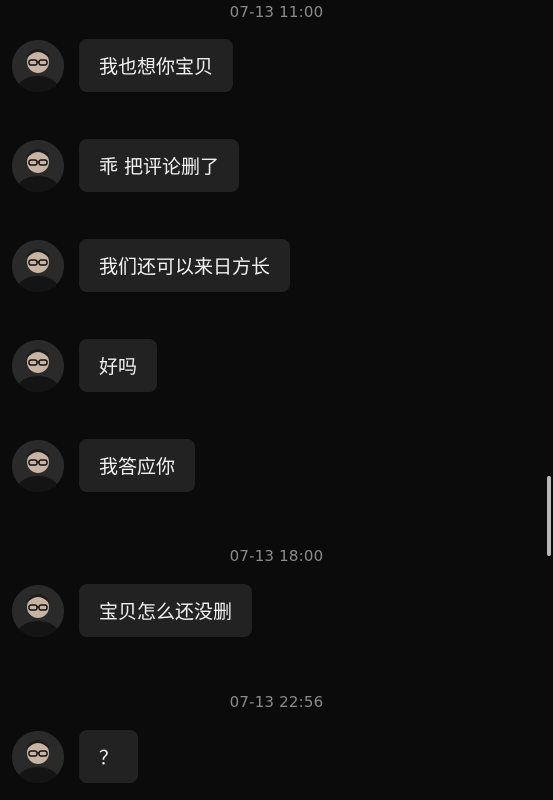  I want to click on timestamp: 07-13 18:00, so click(276, 556).